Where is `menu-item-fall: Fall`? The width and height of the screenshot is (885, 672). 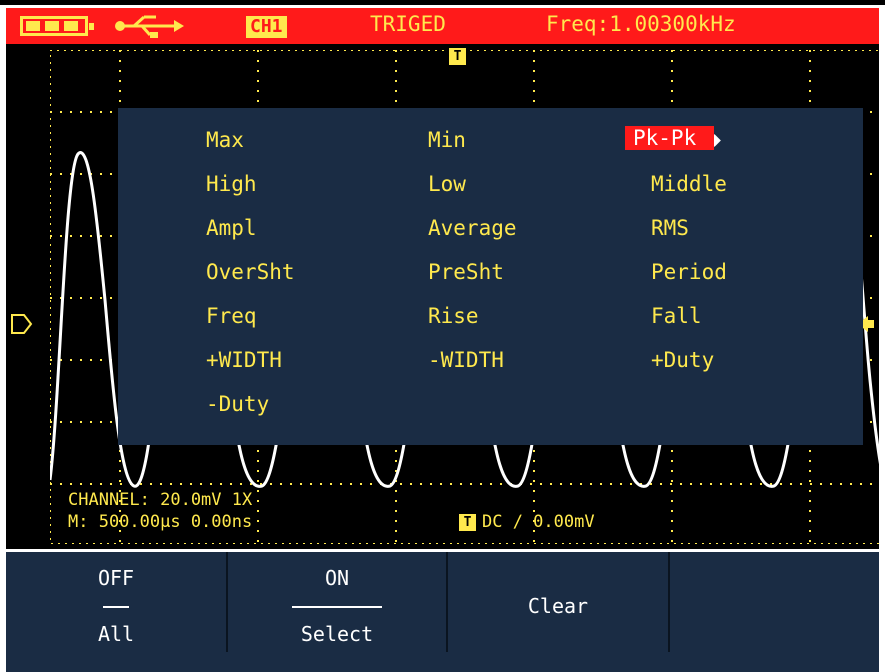
menu-item-fall: Fall is located at coordinates (676, 316).